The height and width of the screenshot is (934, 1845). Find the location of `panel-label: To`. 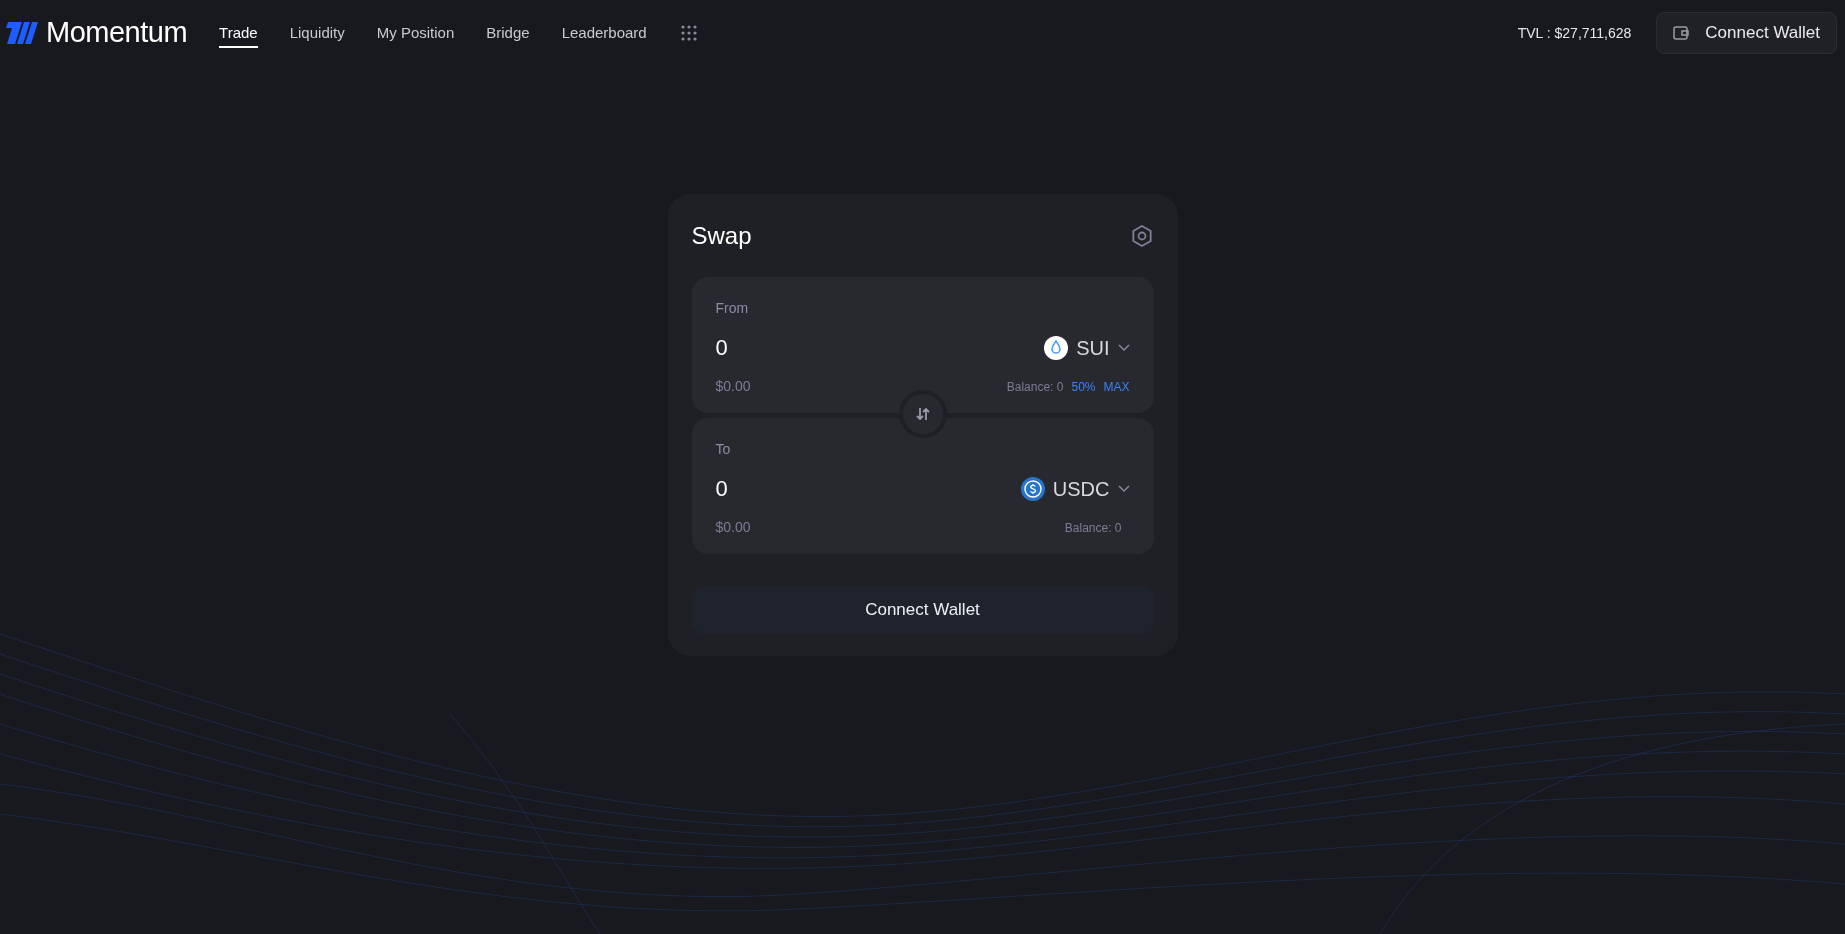

panel-label: To is located at coordinates (723, 449).